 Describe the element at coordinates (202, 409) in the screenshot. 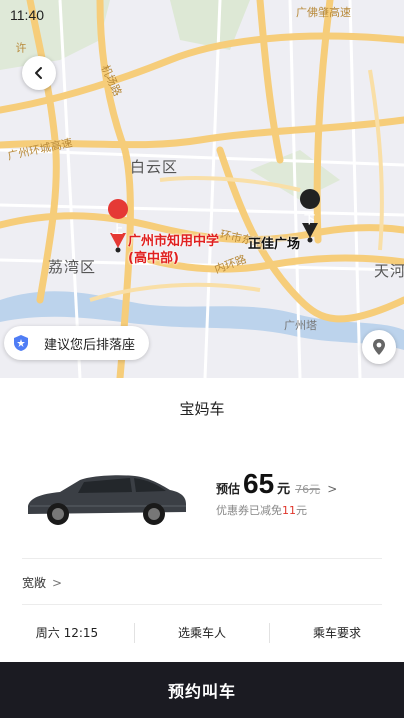

I see `car-type-title: 宝妈车` at that location.